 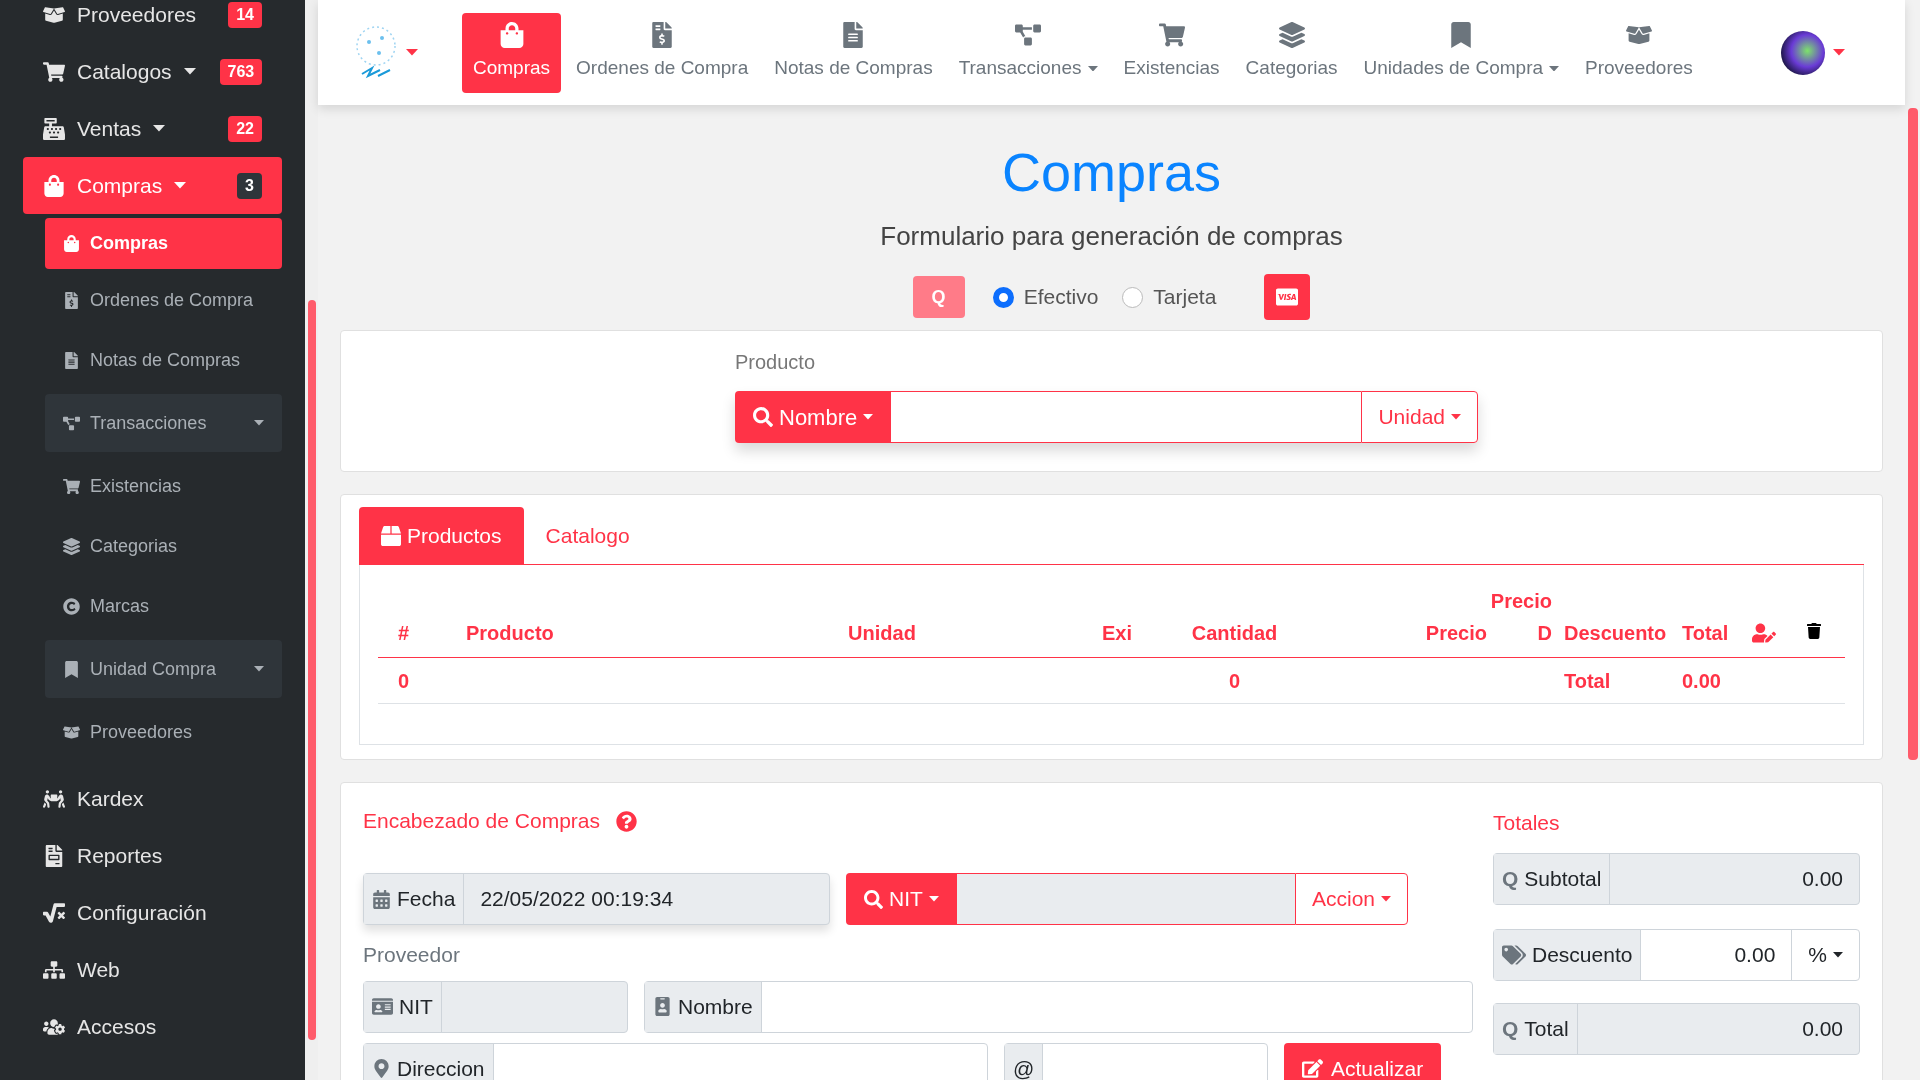 What do you see at coordinates (1676, 1029) in the screenshot?
I see `total-field: Q Total 0.00` at bounding box center [1676, 1029].